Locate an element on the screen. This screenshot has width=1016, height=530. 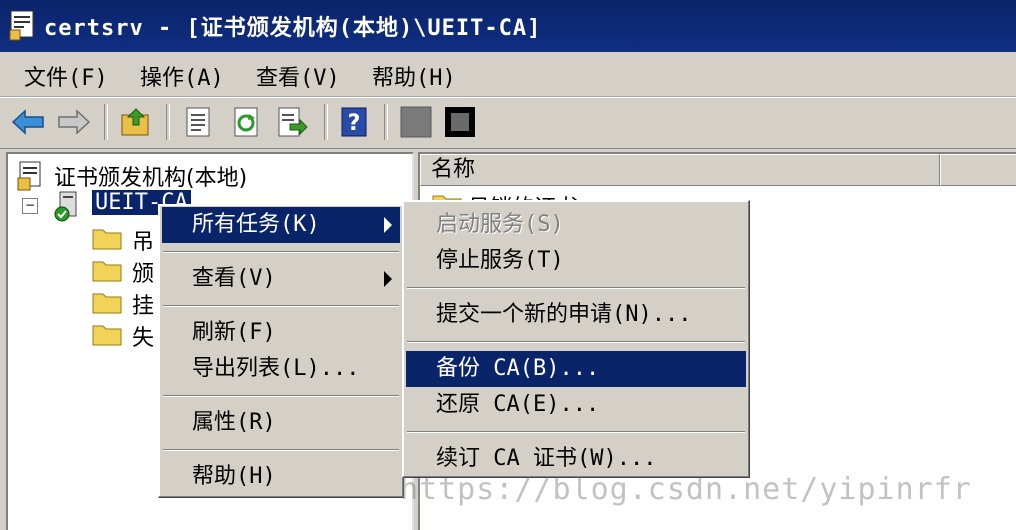
menu-bar: 文件(F) 操作(A) 查看(V) 帮助(H) is located at coordinates (508, 74).